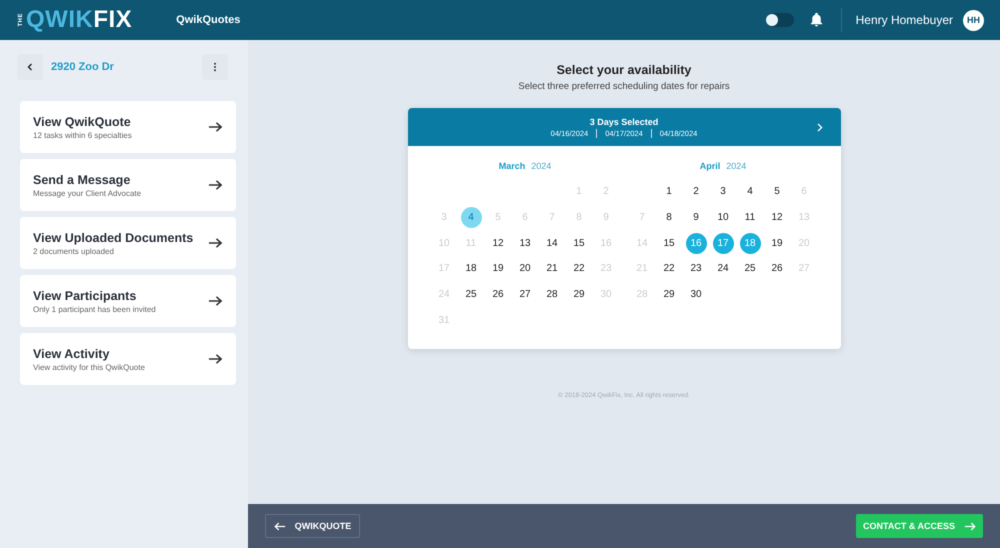 The image size is (1000, 548). Describe the element at coordinates (471, 269) in the screenshot. I see `calendar-day: 18` at that location.